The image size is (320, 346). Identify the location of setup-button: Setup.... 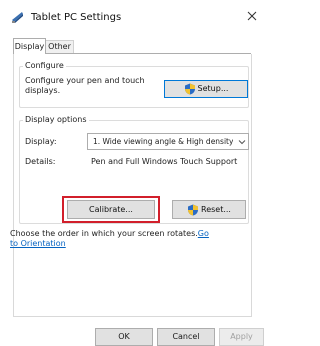
(206, 89).